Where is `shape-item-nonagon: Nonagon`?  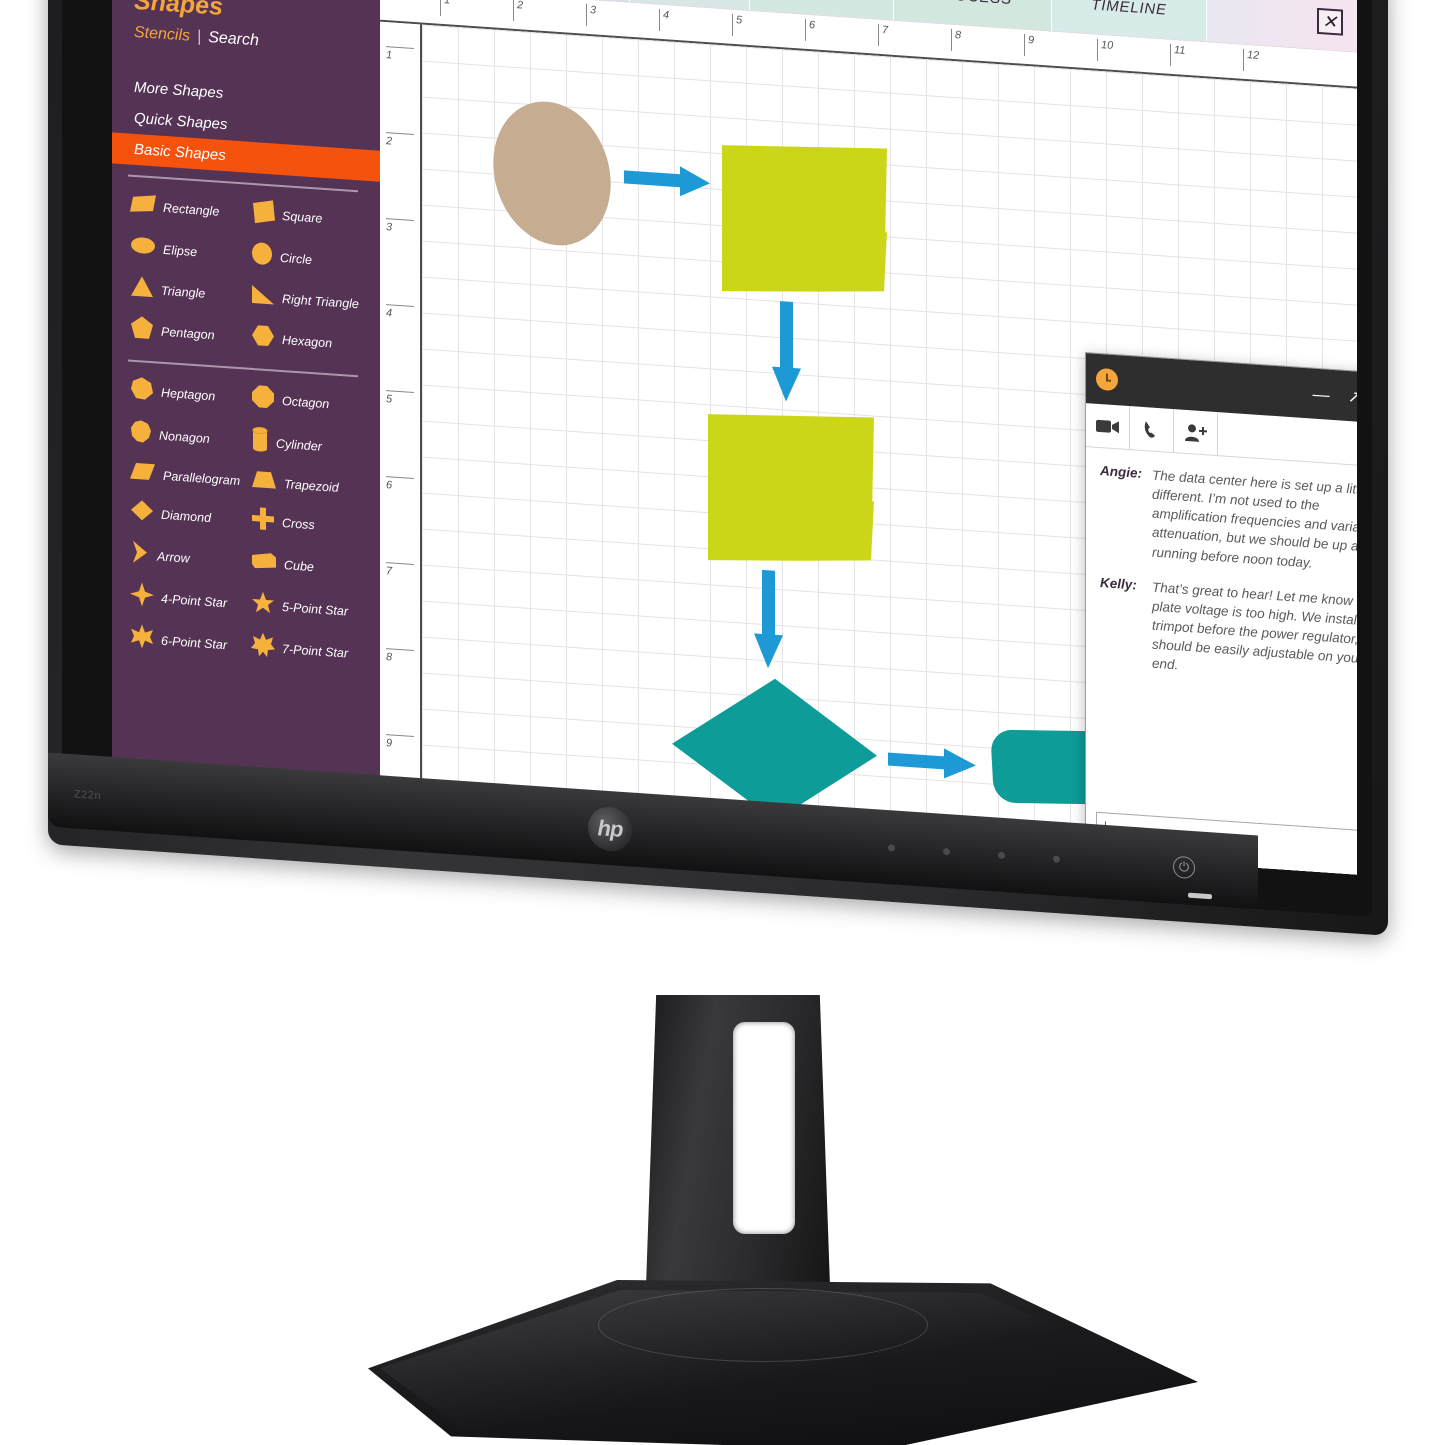 shape-item-nonagon: Nonagon is located at coordinates (188, 437).